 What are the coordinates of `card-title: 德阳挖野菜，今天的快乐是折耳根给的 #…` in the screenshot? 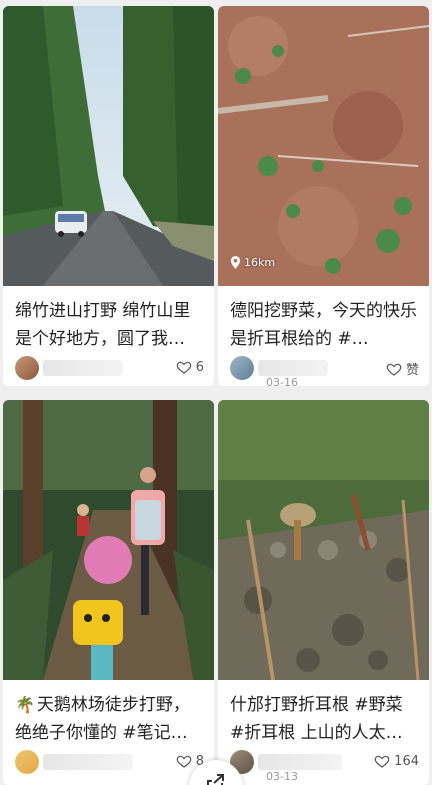 It's located at (323, 325).